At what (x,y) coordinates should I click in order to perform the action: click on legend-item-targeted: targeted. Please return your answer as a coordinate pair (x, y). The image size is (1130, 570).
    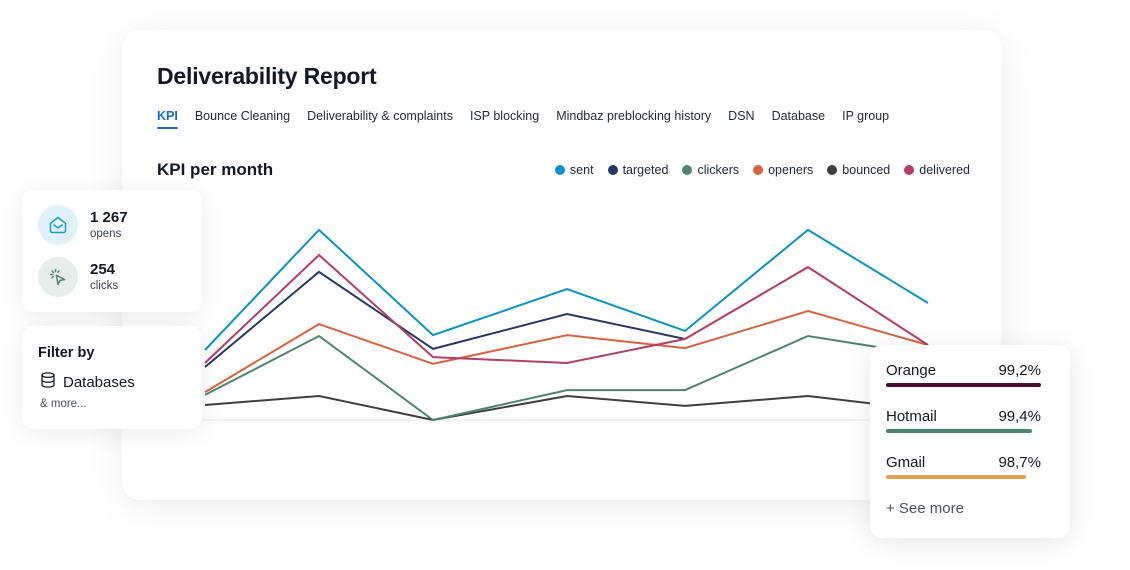
    Looking at the image, I should click on (638, 170).